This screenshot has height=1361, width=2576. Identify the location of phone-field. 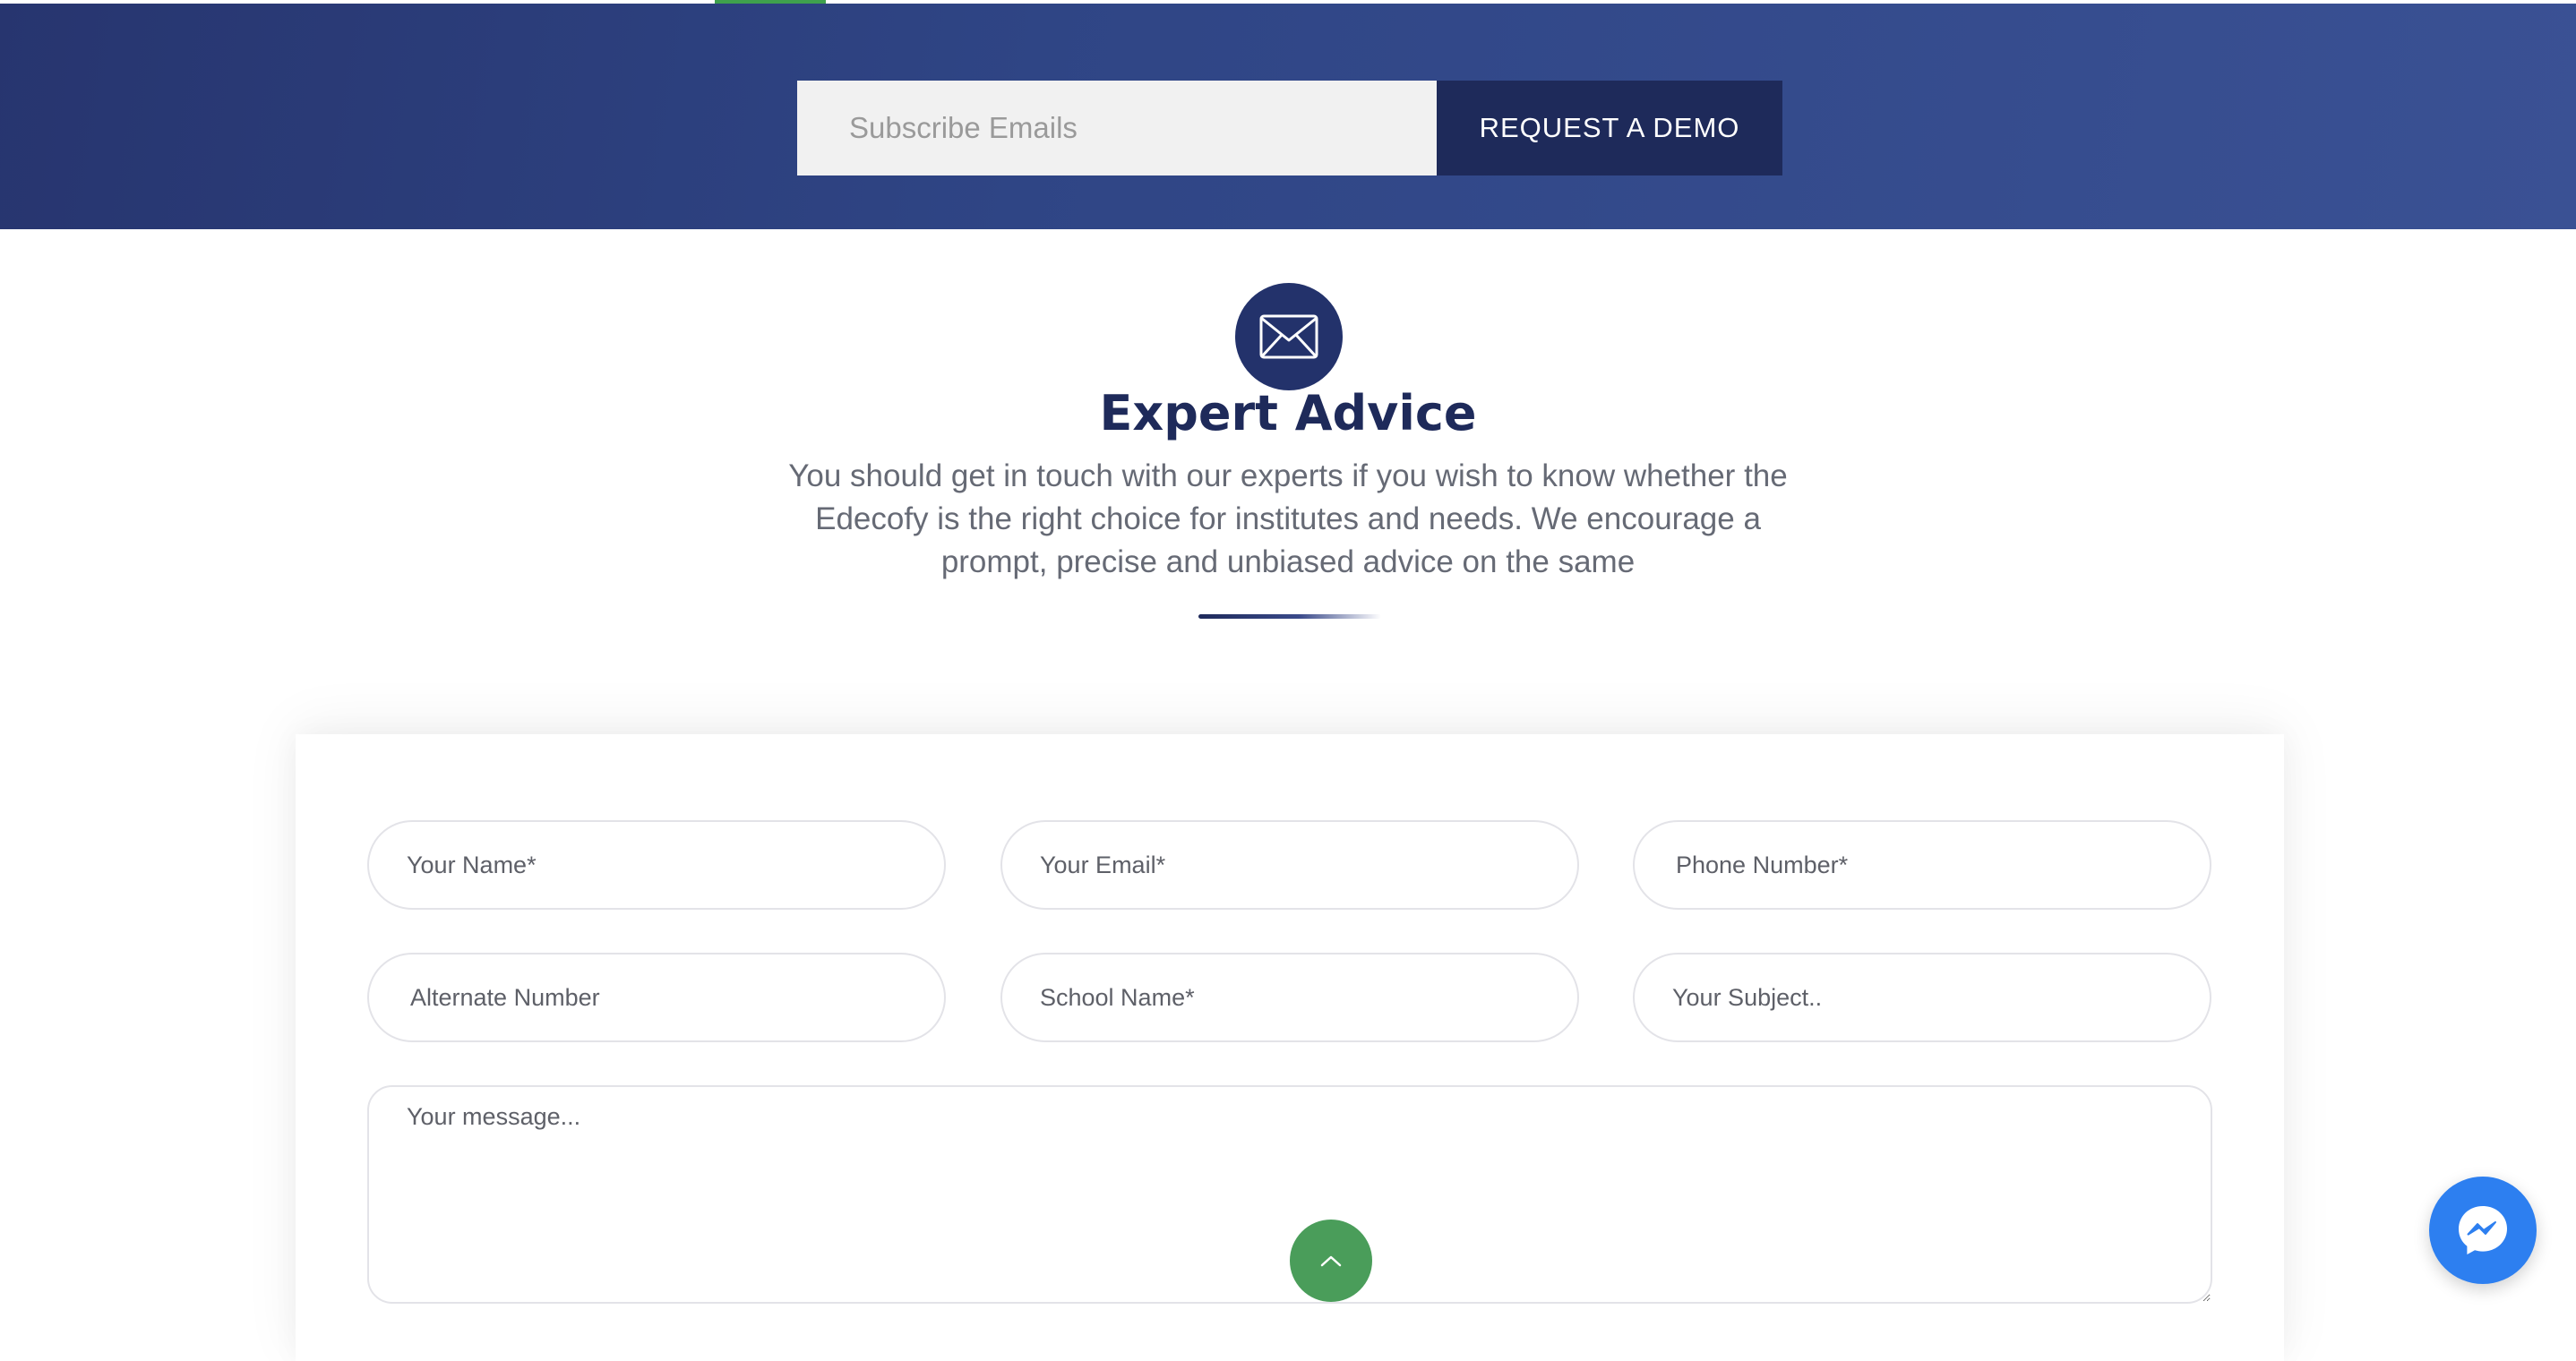
(1922, 865).